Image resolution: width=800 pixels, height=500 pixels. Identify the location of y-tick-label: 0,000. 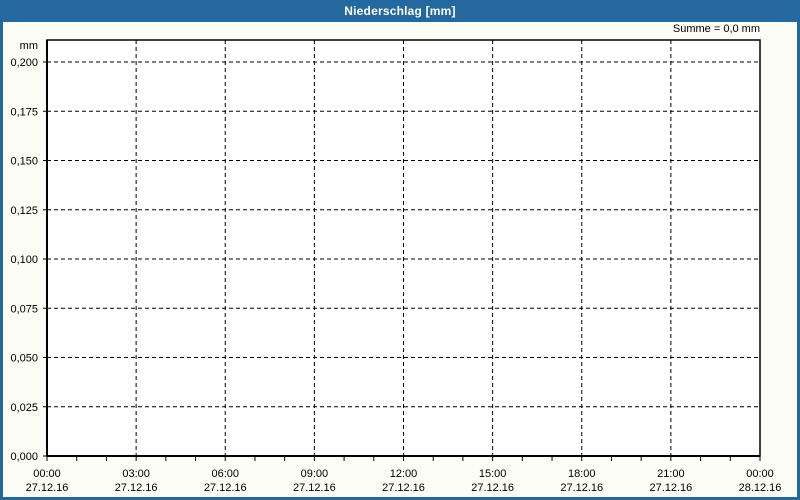
(24, 457).